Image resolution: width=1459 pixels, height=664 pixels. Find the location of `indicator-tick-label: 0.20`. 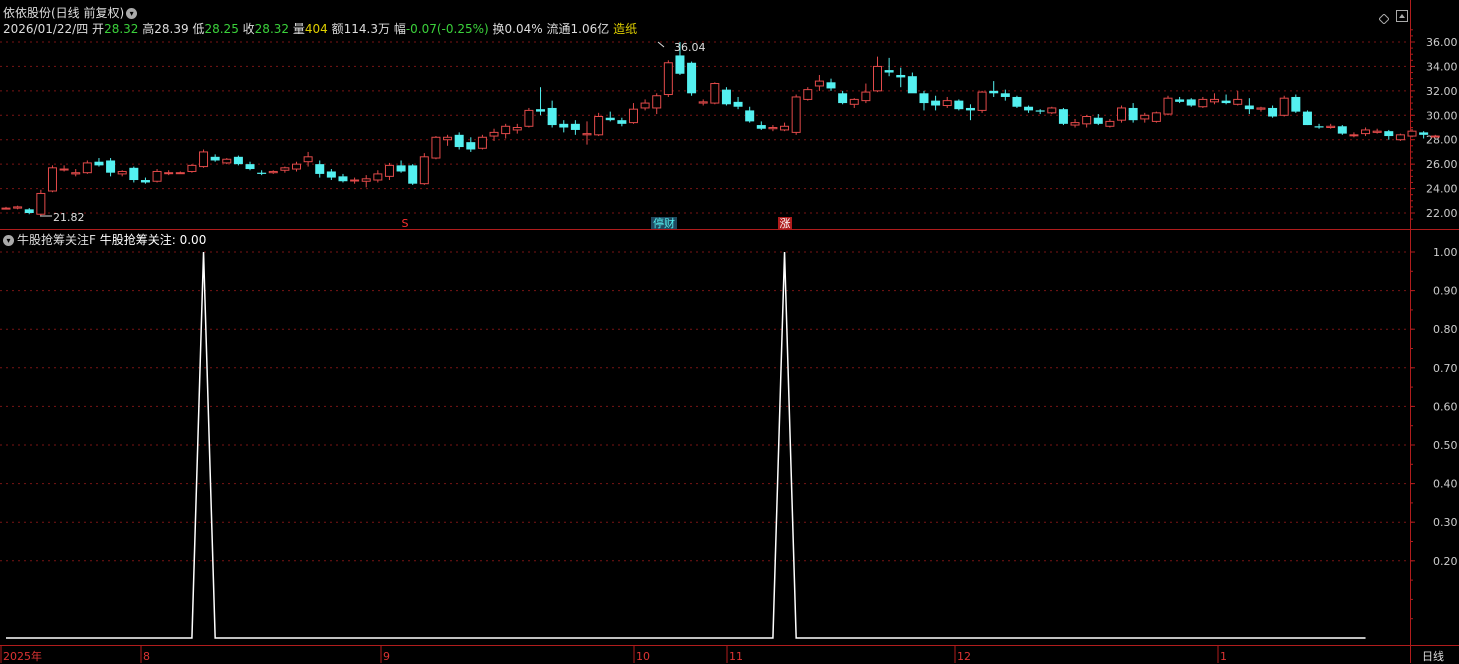

indicator-tick-label: 0.20 is located at coordinates (1445, 561).